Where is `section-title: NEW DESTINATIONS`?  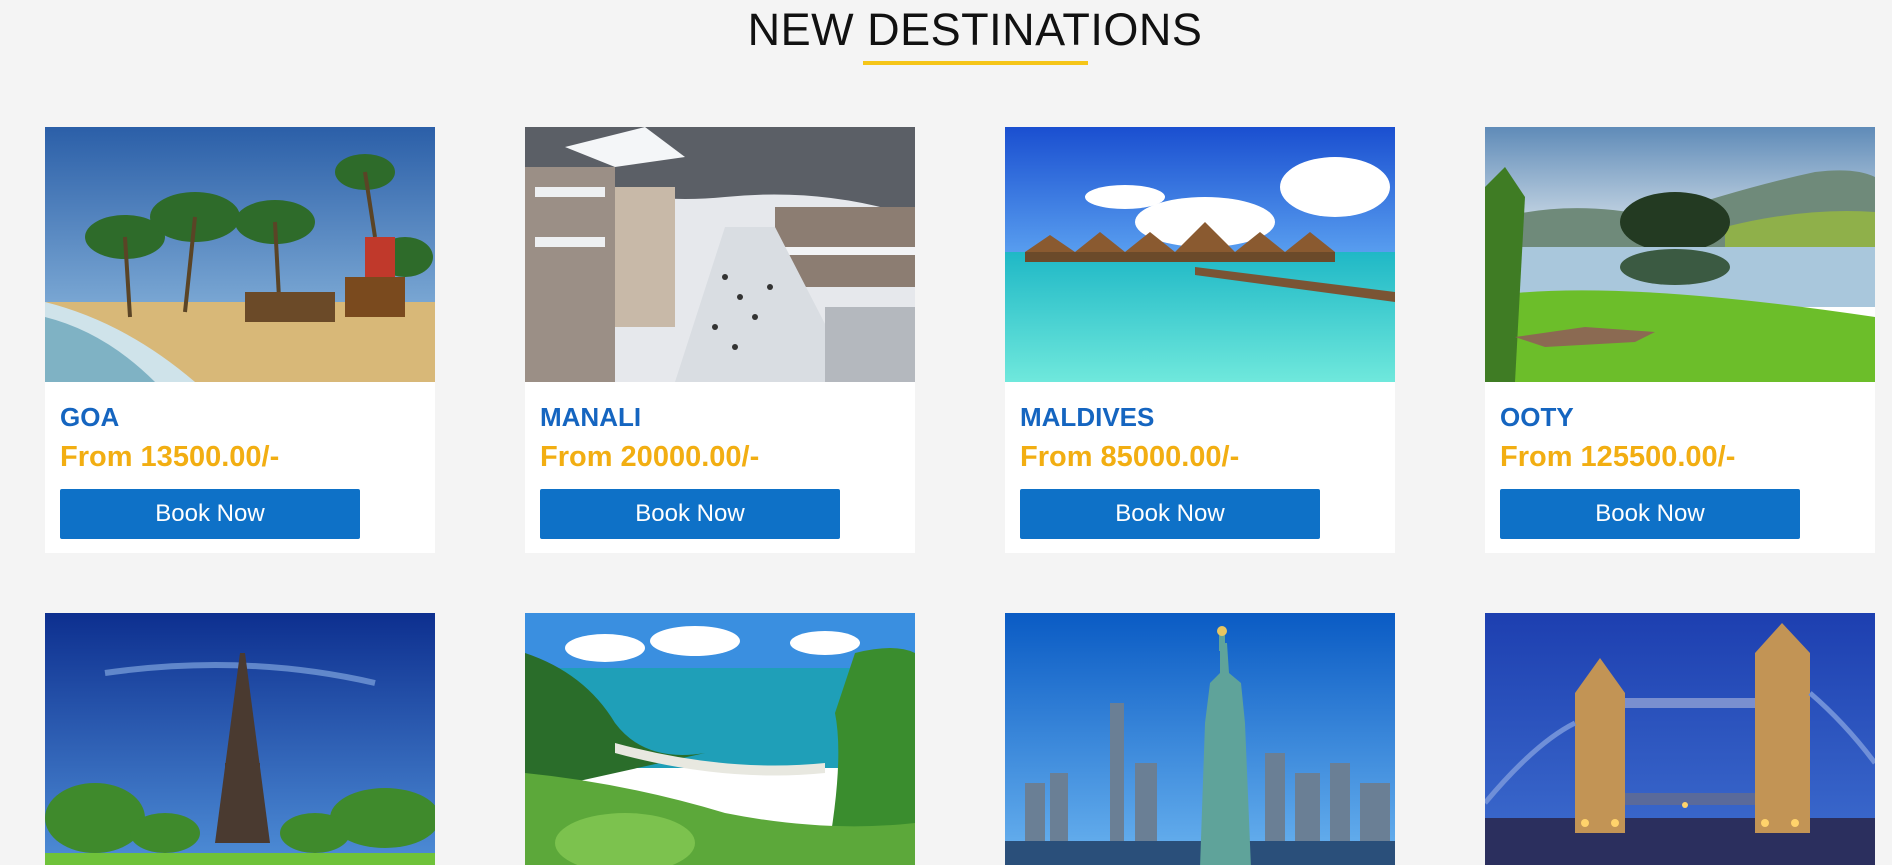 section-title: NEW DESTINATIONS is located at coordinates (975, 29).